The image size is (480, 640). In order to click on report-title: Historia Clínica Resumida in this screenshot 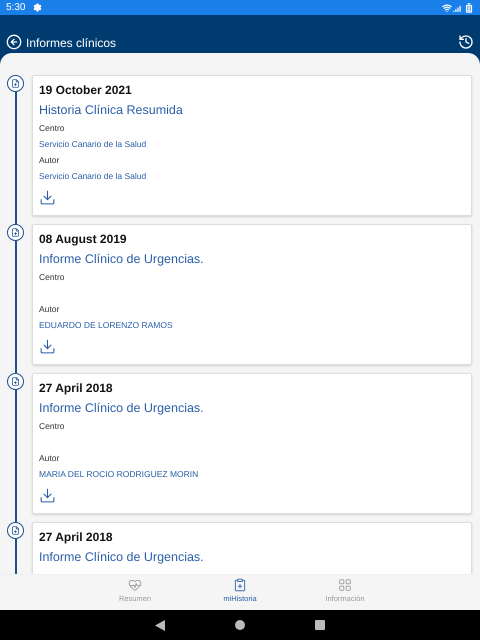, I will do `click(111, 110)`.